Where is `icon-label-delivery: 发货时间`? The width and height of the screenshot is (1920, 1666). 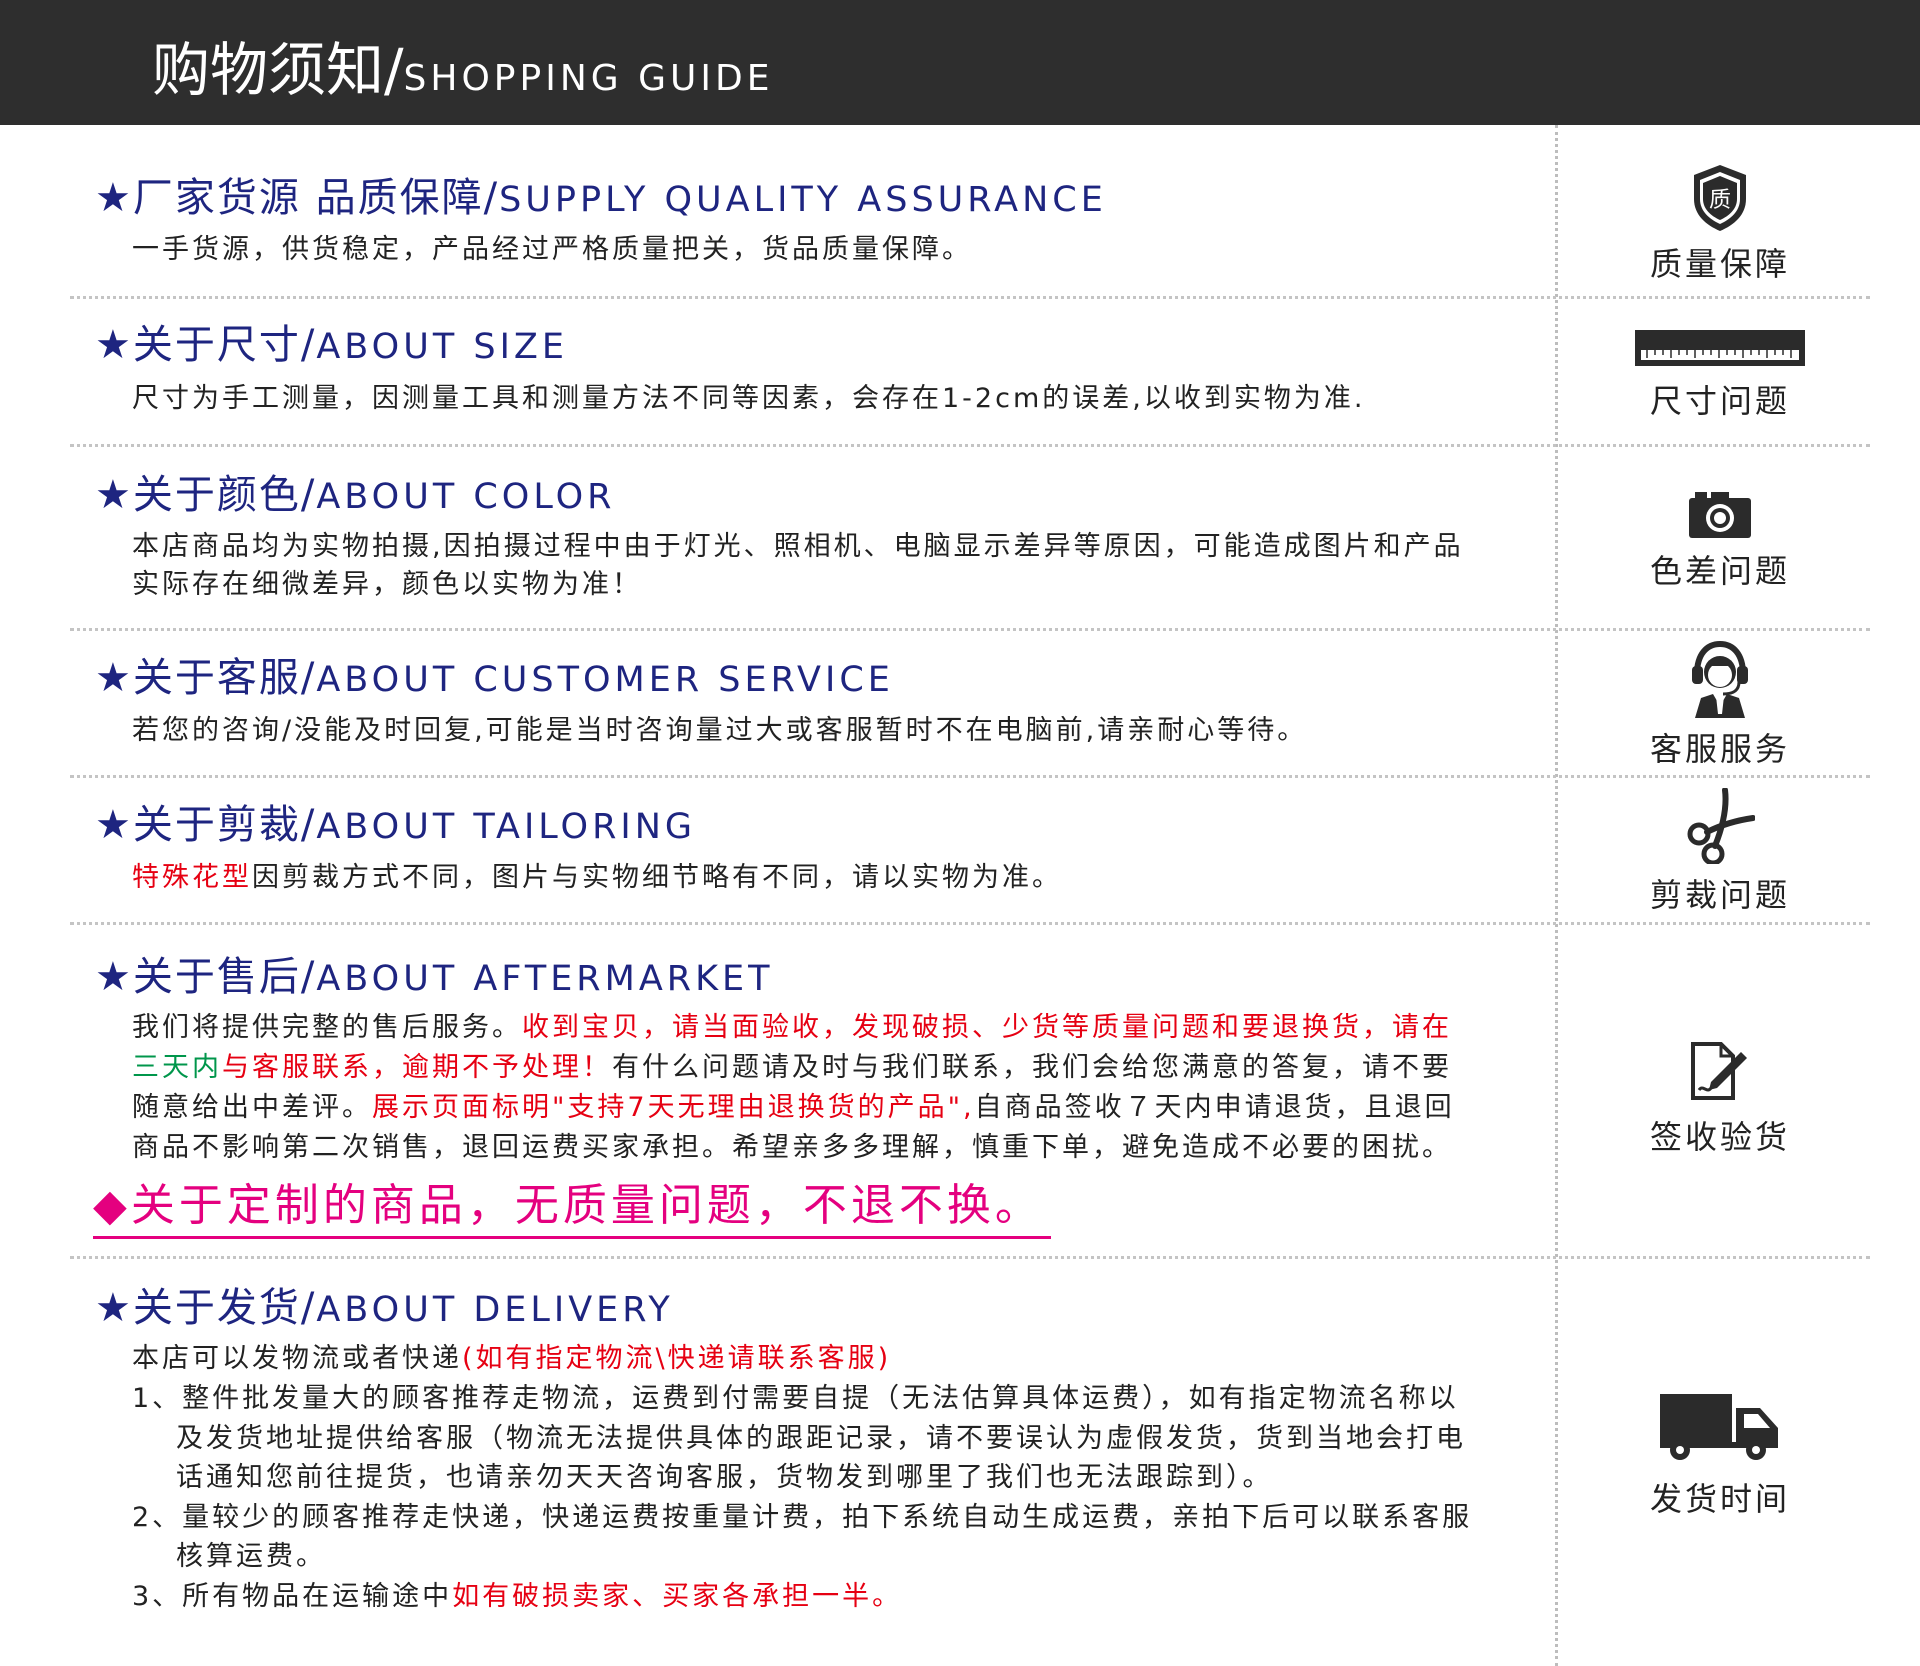
icon-label-delivery: 发货时间 is located at coordinates (1719, 1499).